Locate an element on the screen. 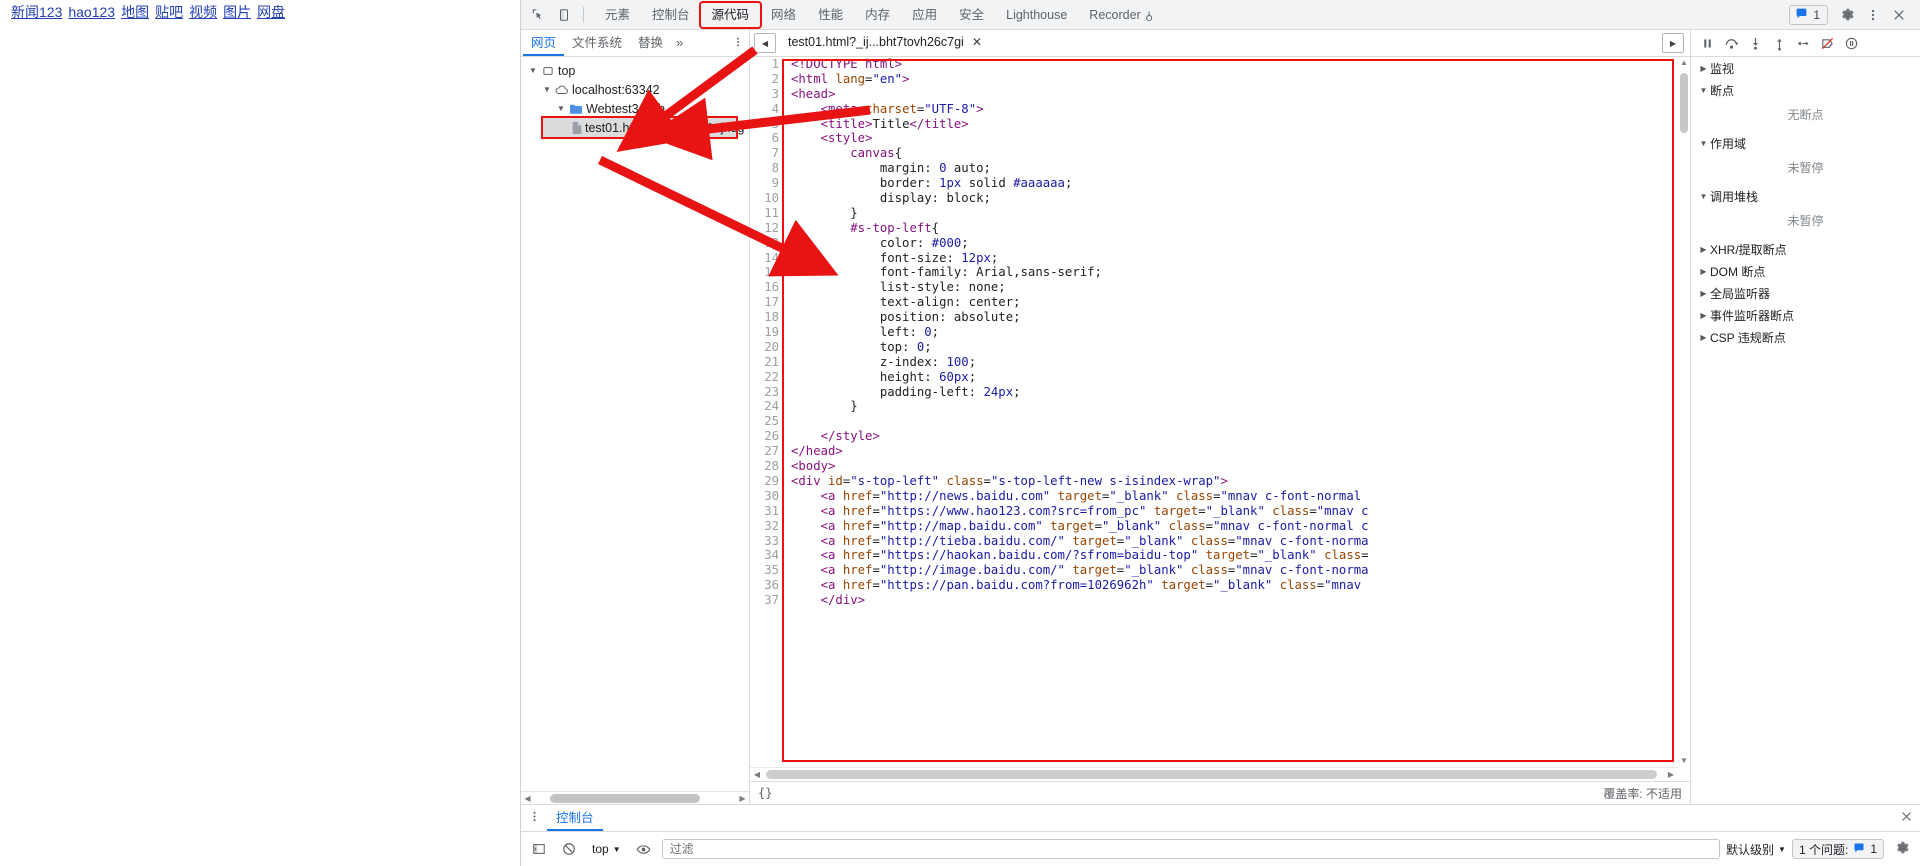 Image resolution: width=1920 pixels, height=866 pixels. console-level-selector: 默认级别 ▼ is located at coordinates (1756, 849).